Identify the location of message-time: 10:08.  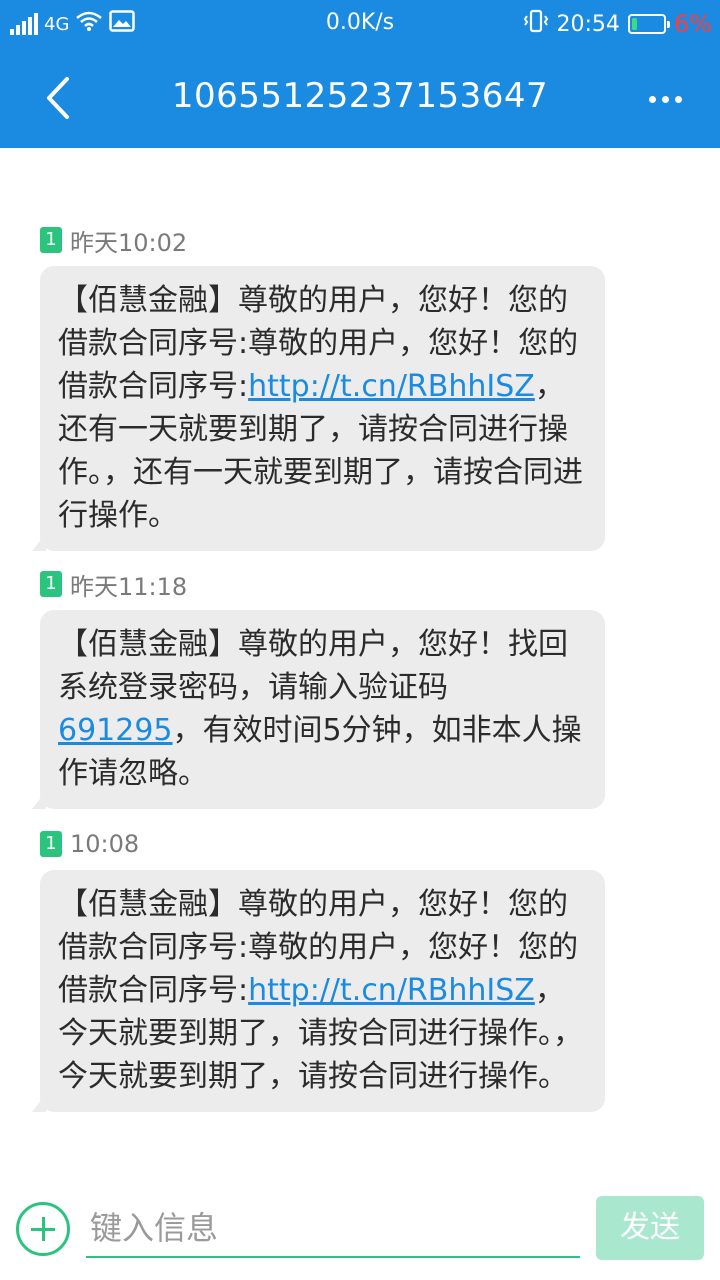
(105, 844).